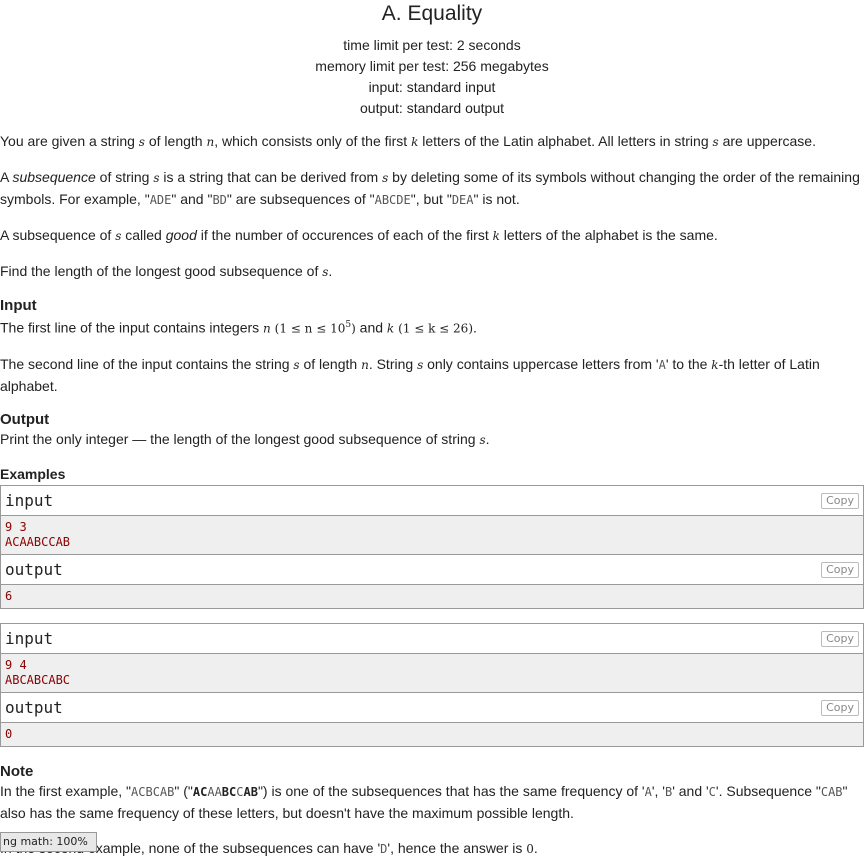  What do you see at coordinates (229, 791) in the screenshot?
I see `selected-letters: BC` at bounding box center [229, 791].